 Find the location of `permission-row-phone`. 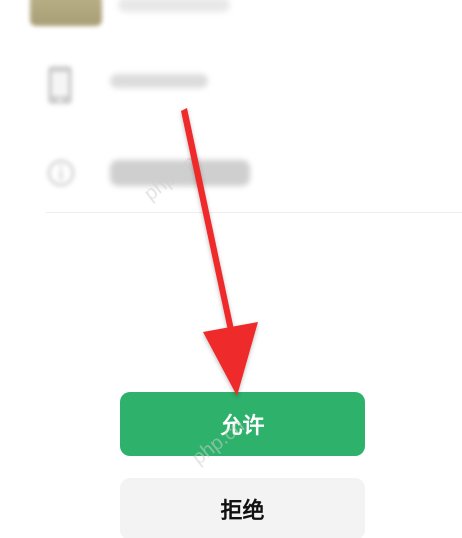

permission-row-phone is located at coordinates (231, 86).